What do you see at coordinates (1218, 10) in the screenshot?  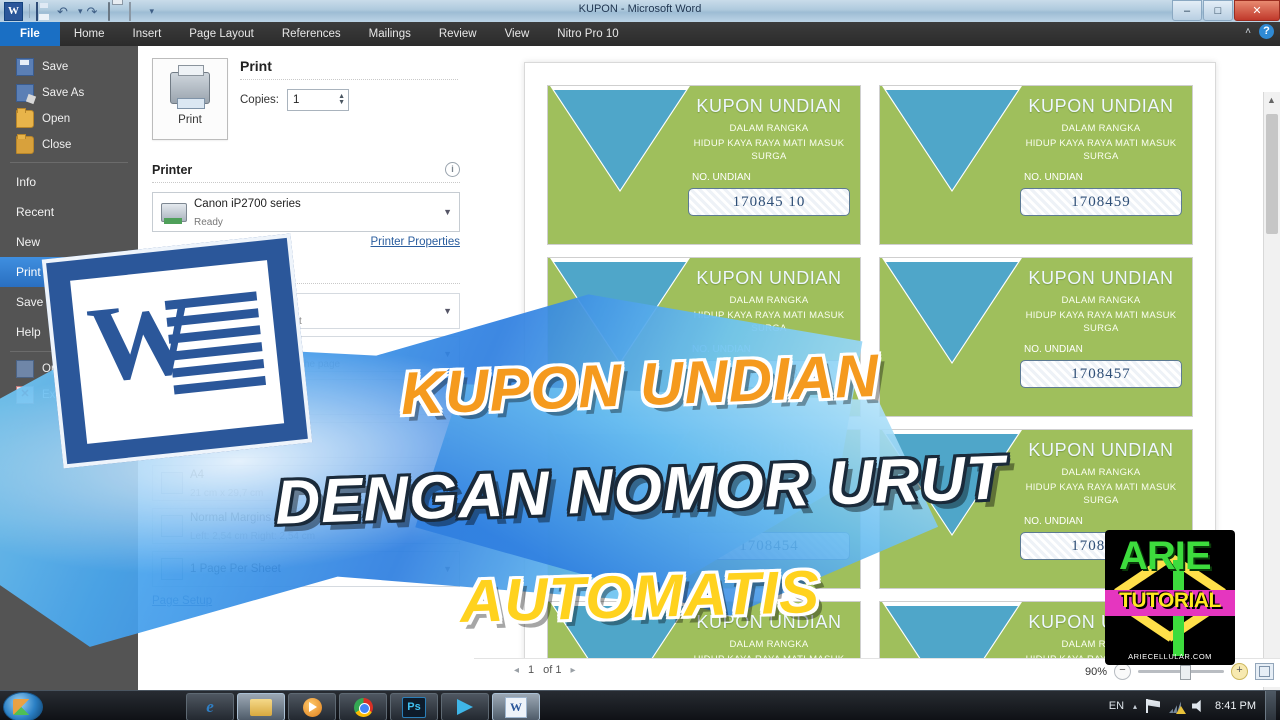 I see `maximize-button: □` at bounding box center [1218, 10].